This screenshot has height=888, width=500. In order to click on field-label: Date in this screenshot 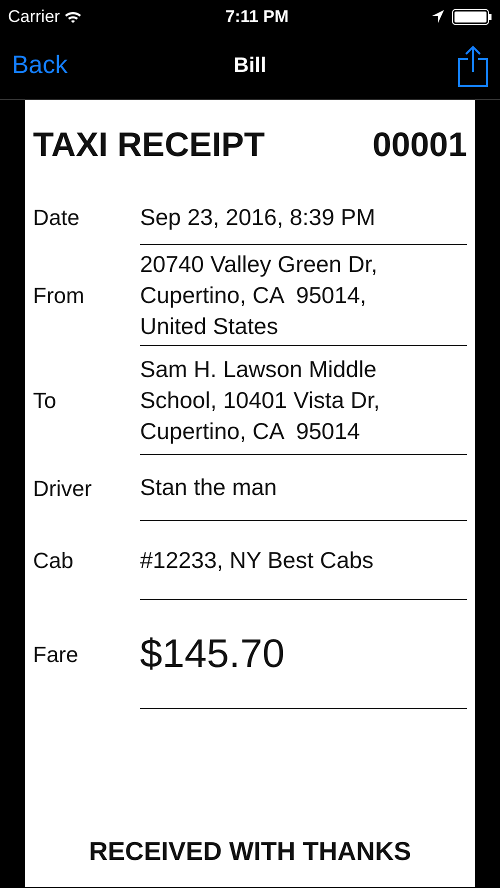, I will do `click(56, 218)`.